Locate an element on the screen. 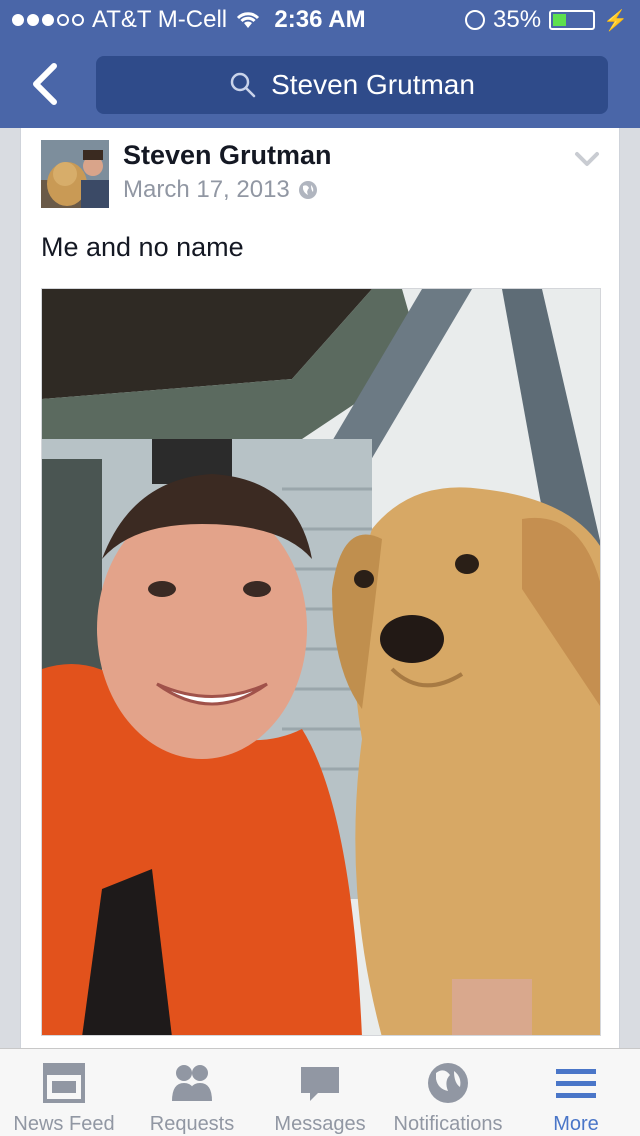 The width and height of the screenshot is (640, 1136). chevron-left-icon is located at coordinates (46, 84).